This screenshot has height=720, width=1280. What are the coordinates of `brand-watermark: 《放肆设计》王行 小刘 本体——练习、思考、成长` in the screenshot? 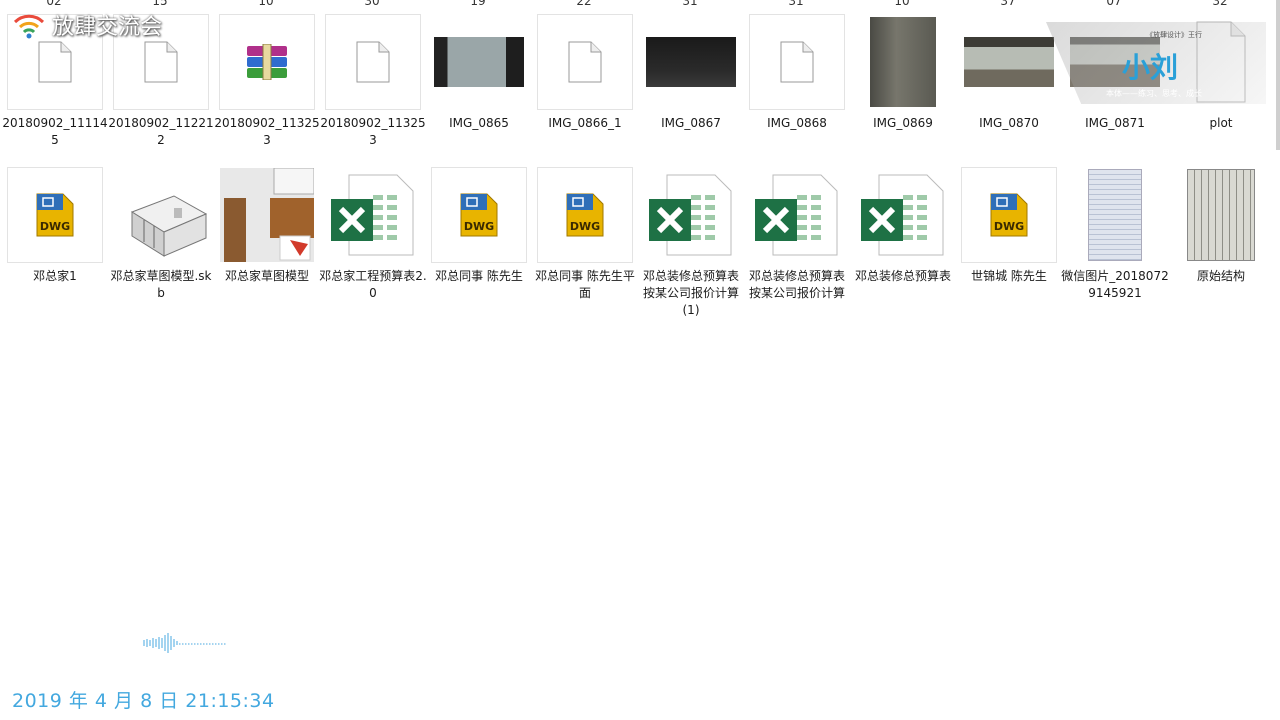 It's located at (1156, 63).